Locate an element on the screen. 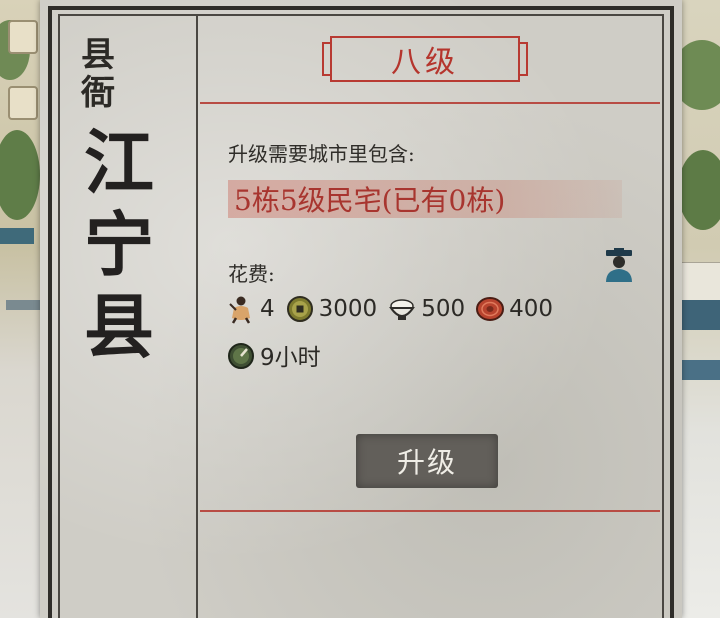 The height and width of the screenshot is (618, 720). cost-row: 4 3000 500 400 is located at coordinates (394, 309).